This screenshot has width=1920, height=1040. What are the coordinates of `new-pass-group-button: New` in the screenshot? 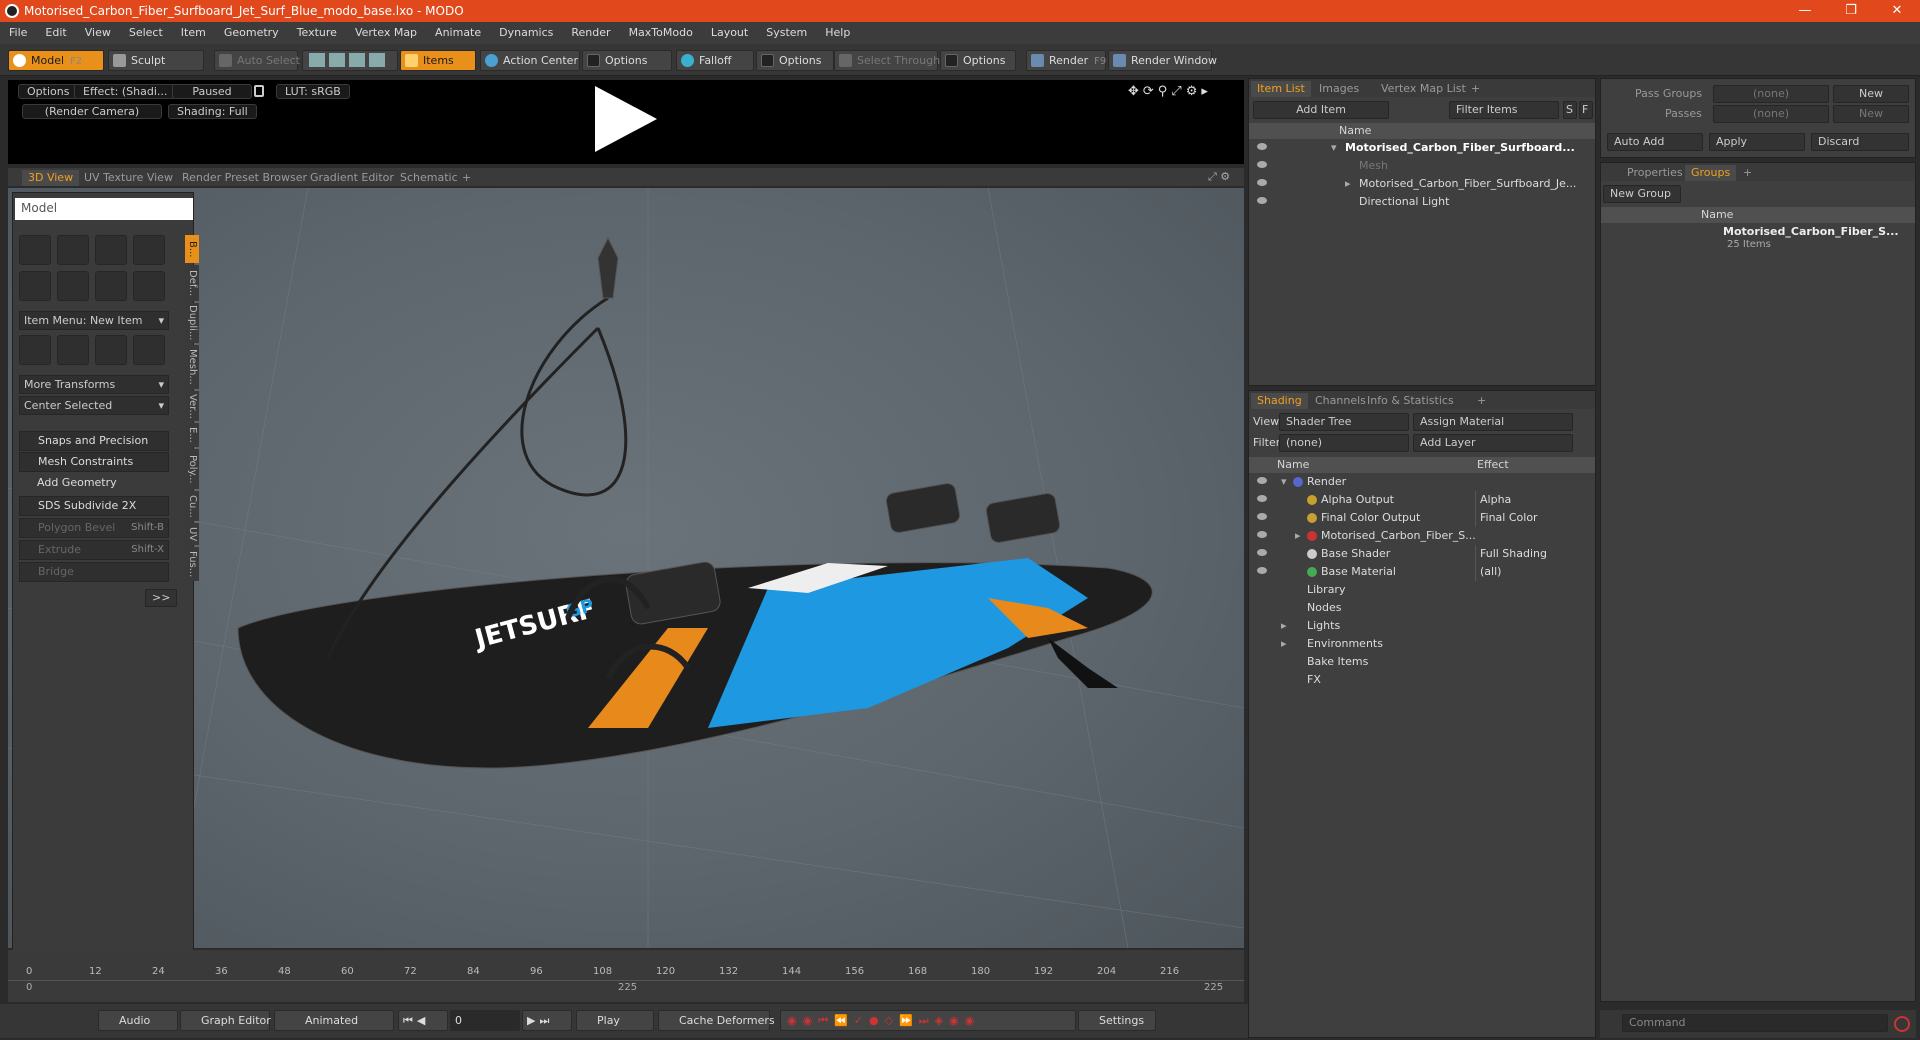 It's located at (1871, 94).